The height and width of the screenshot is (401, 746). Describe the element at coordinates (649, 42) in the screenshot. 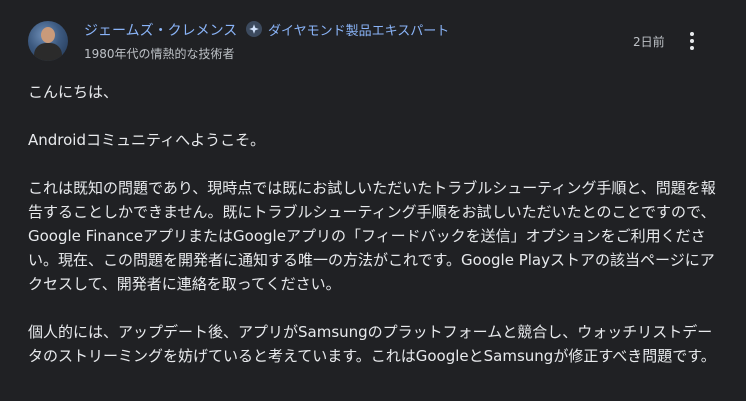

I see `post-timestamp: 2日前` at that location.